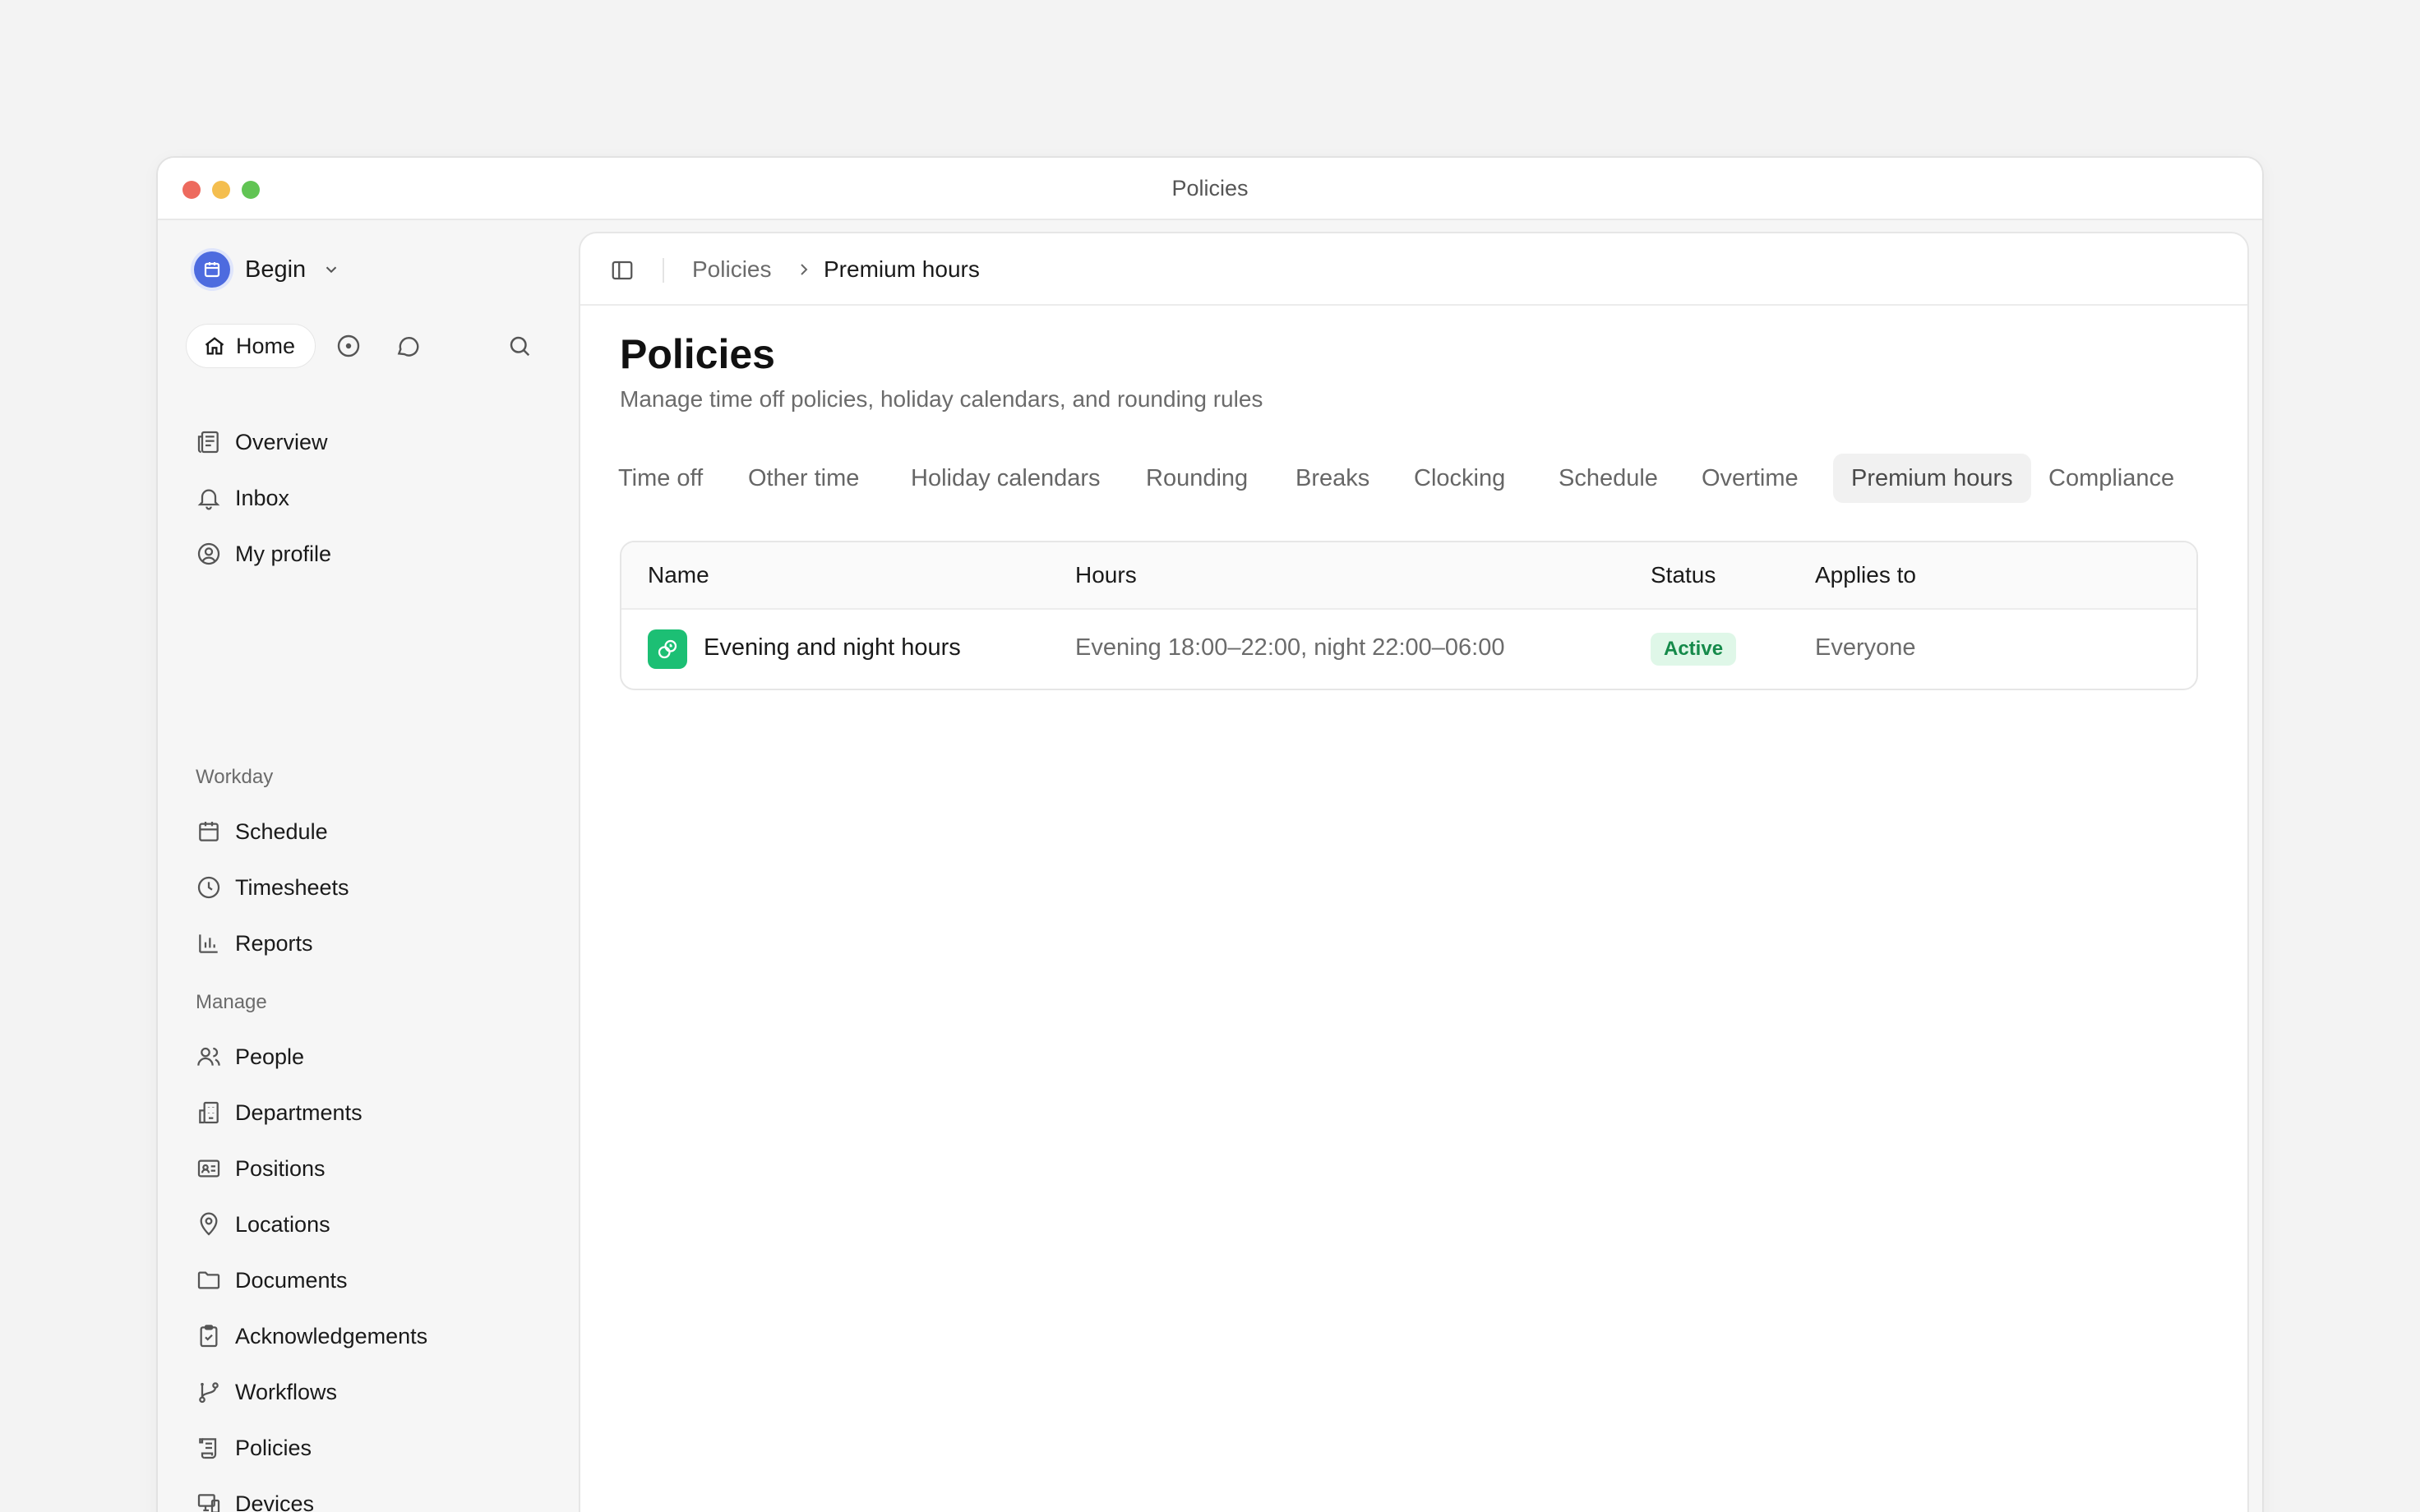  What do you see at coordinates (208, 1449) in the screenshot?
I see `scroll-icon` at bounding box center [208, 1449].